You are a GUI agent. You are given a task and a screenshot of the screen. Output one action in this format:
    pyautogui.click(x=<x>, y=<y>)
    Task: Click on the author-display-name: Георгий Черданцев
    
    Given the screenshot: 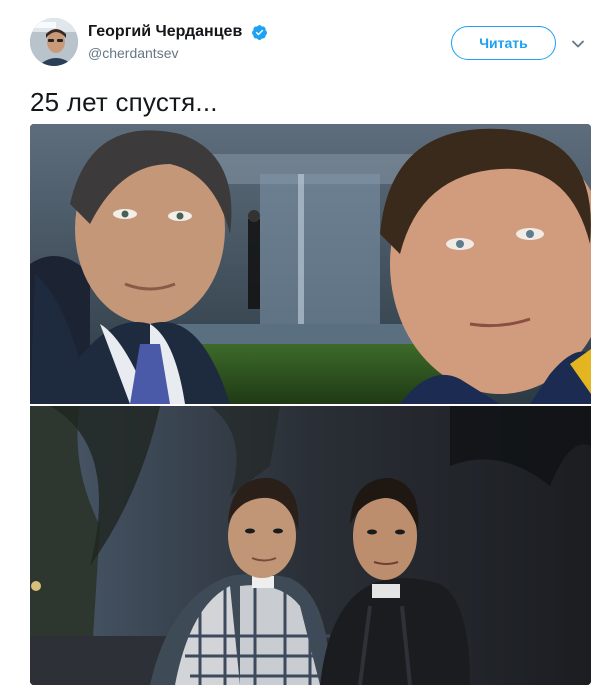 What is the action you would take?
    pyautogui.click(x=165, y=32)
    